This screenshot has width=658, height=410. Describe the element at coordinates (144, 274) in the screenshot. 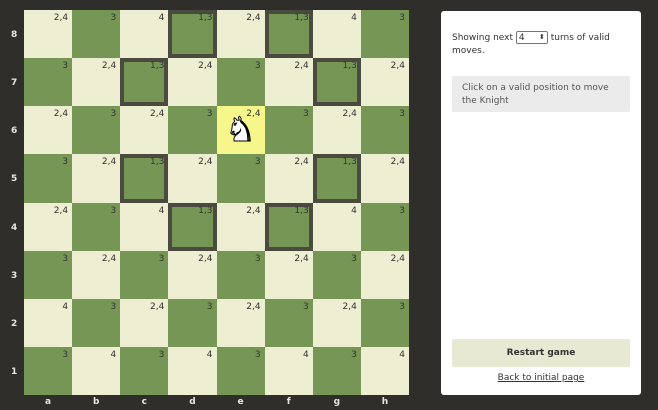

I see `square-c3: 3` at that location.